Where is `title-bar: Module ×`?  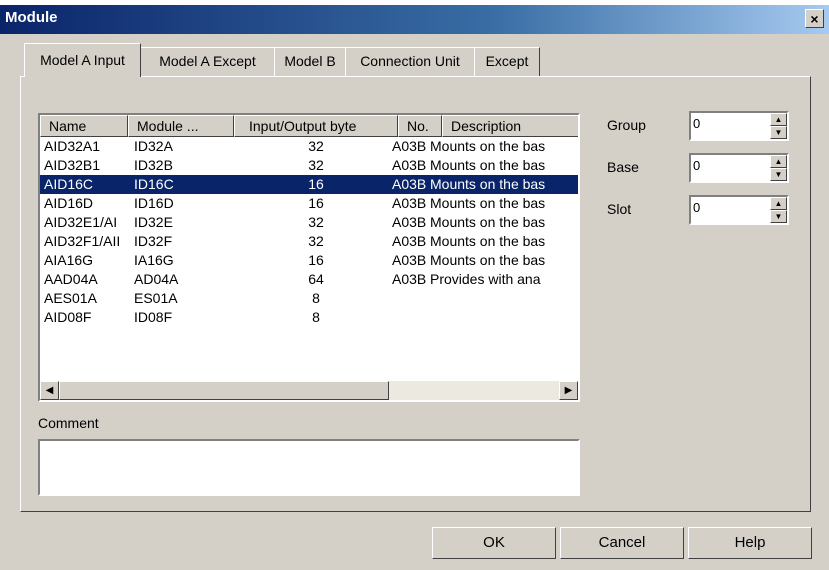
title-bar: Module × is located at coordinates (414, 19).